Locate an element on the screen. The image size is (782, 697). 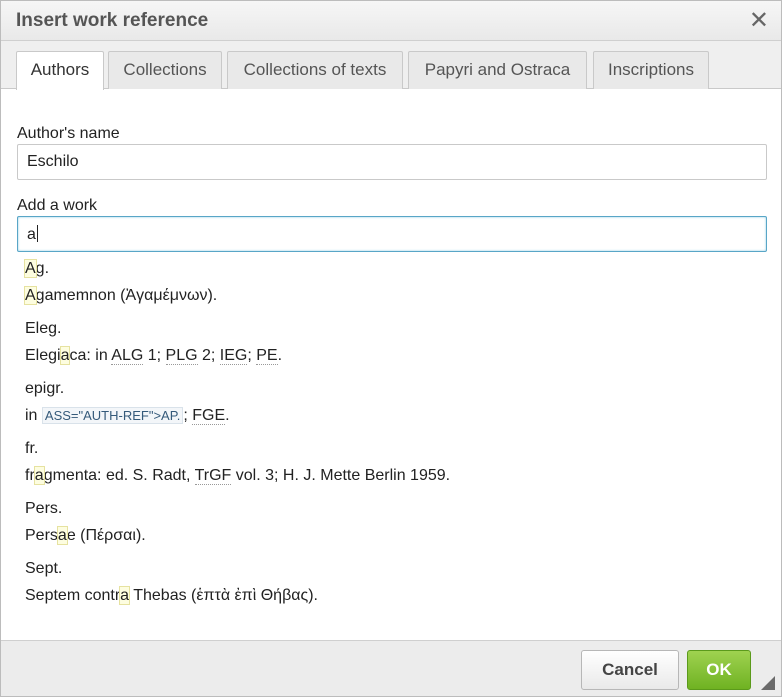
suggestion-title: Agamemnon (Ἀγαμέμνων). is located at coordinates (121, 296).